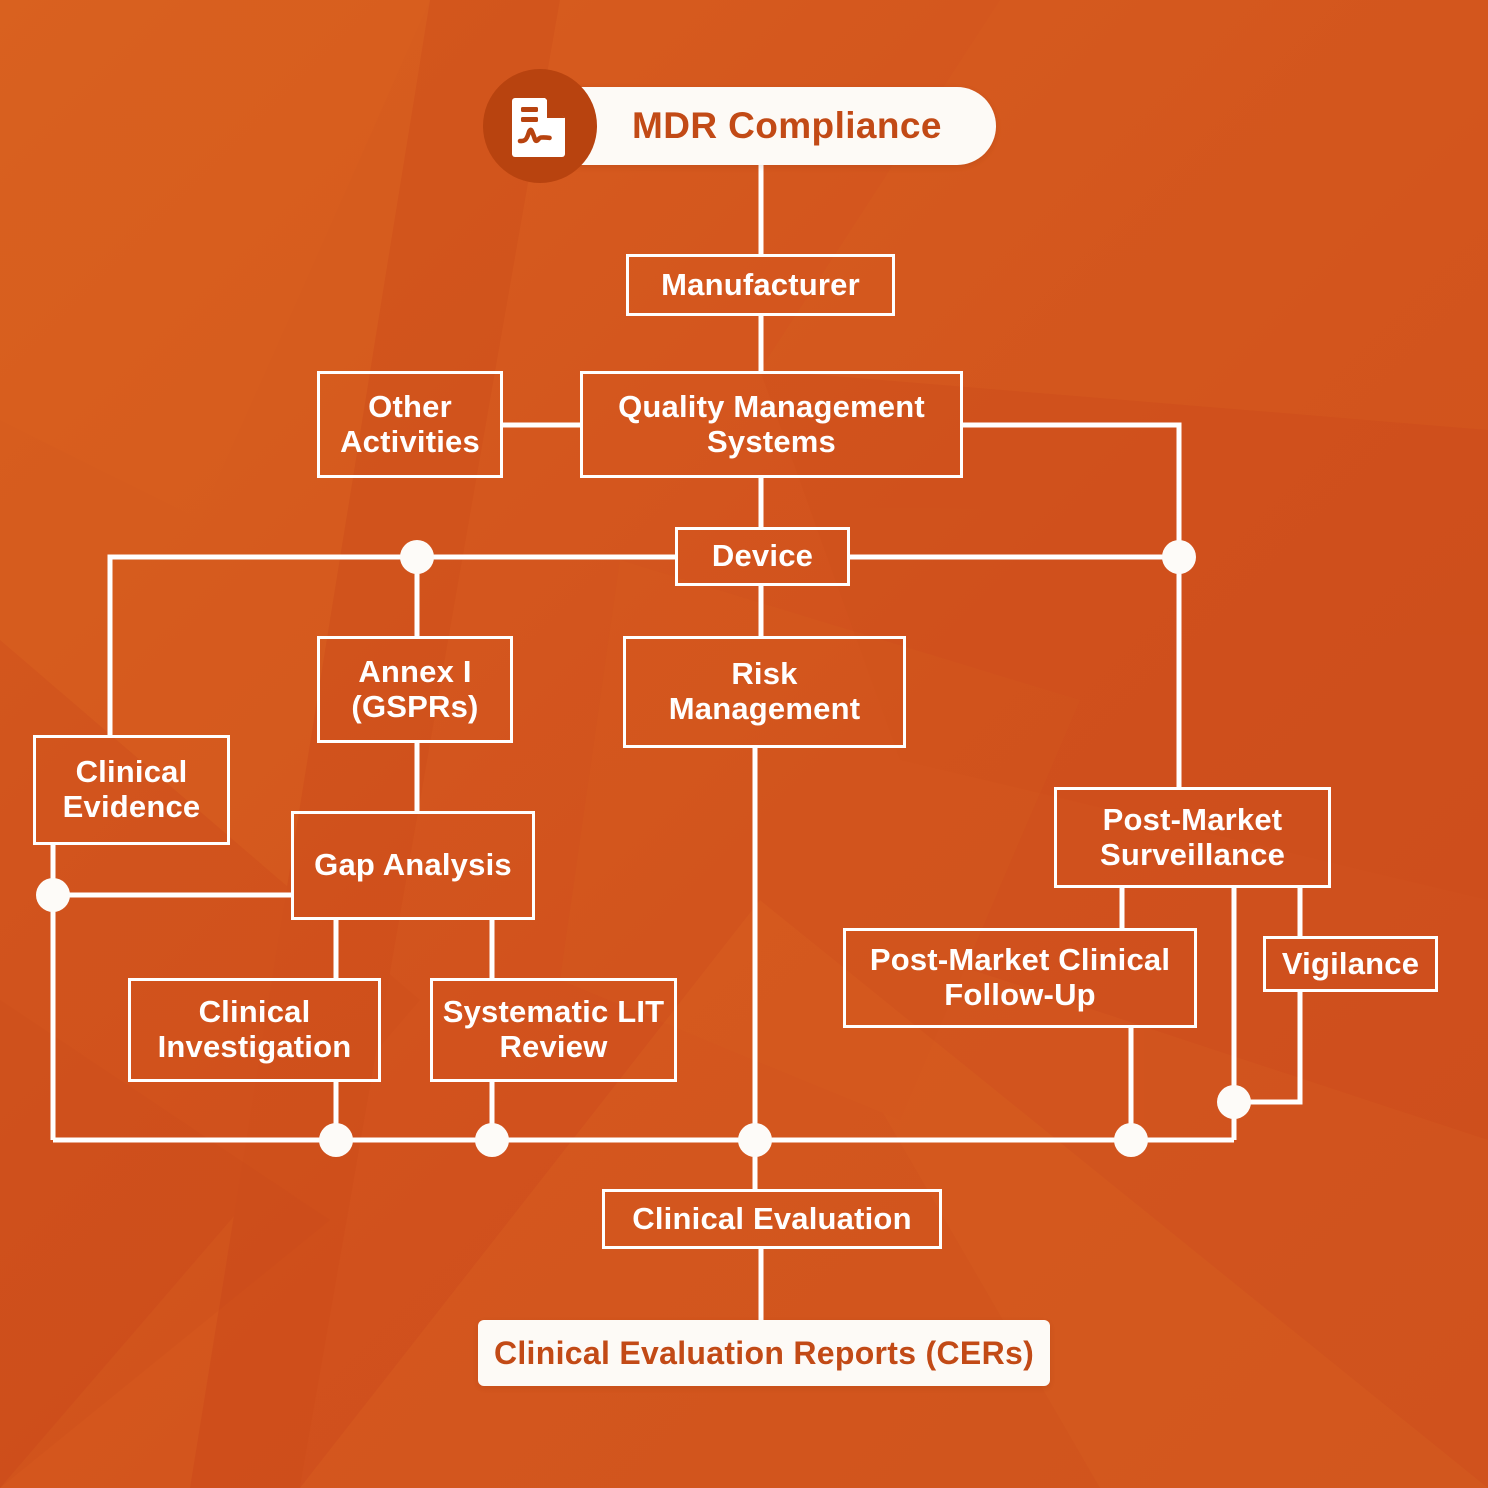 The height and width of the screenshot is (1488, 1488). Describe the element at coordinates (254, 1030) in the screenshot. I see `node-clinical-investigation: Clinical Investigation` at that location.